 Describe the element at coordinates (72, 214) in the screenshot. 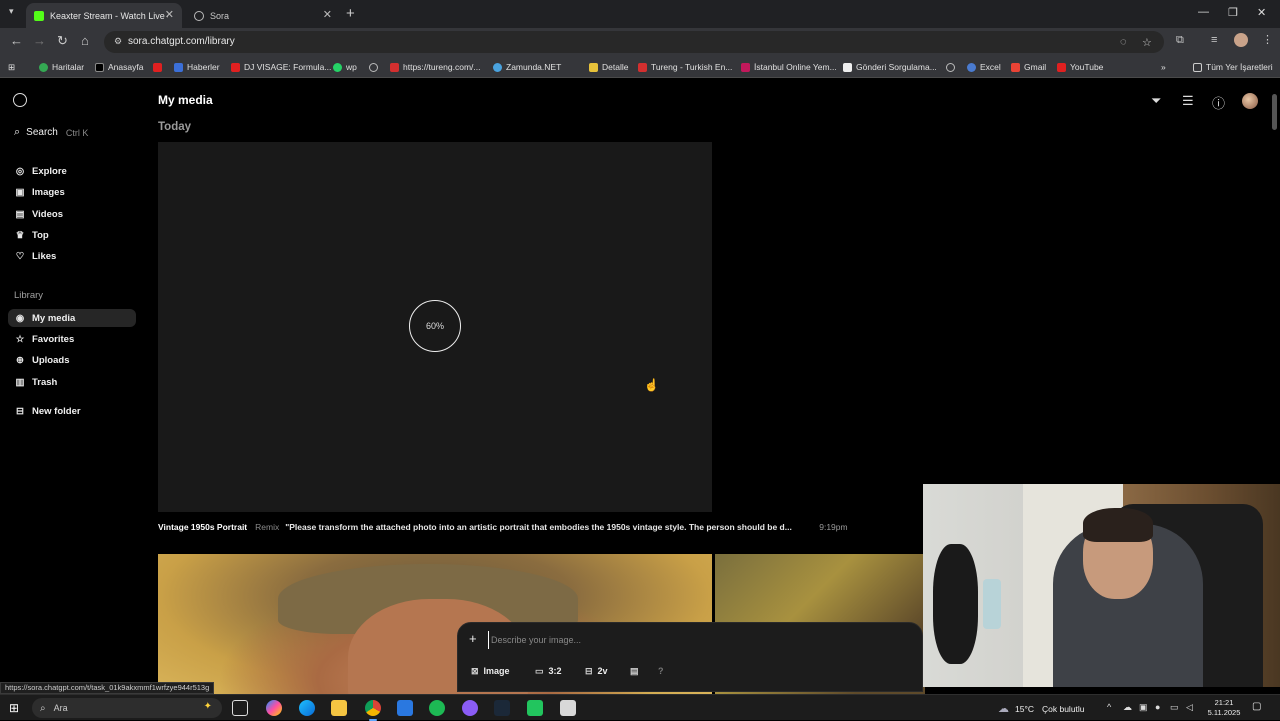

I see `sidebar-item-videos: ▤ Videos` at that location.